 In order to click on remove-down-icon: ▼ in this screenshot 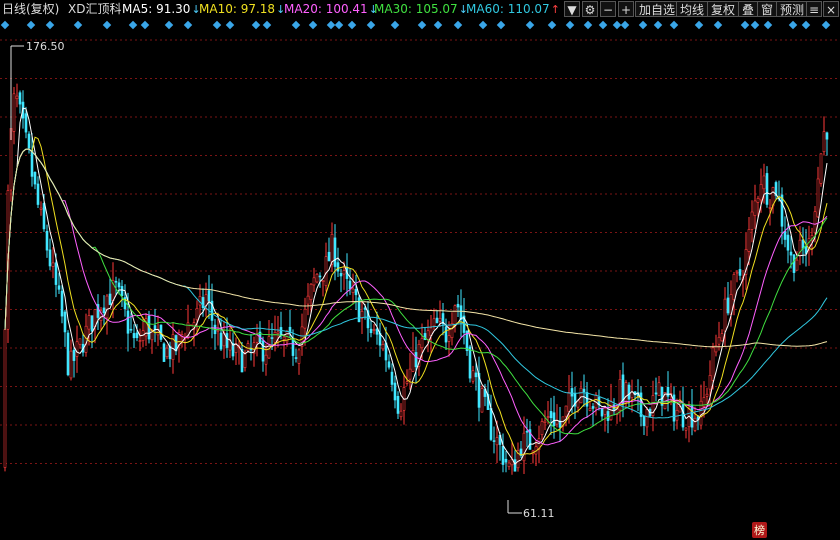, I will do `click(572, 9)`.